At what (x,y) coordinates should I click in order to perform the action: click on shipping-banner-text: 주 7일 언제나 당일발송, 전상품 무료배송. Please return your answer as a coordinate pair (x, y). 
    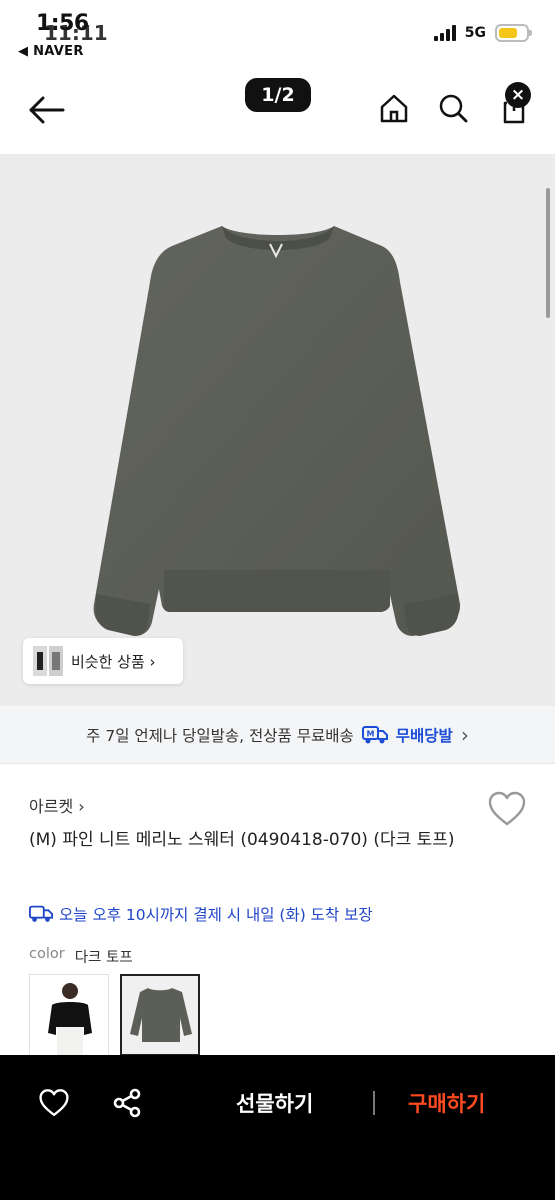
    Looking at the image, I should click on (220, 735).